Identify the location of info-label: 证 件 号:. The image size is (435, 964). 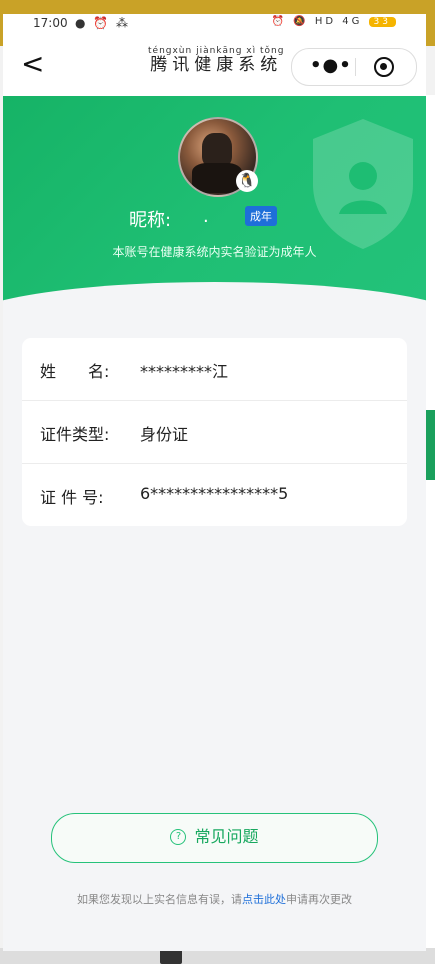
(72, 497).